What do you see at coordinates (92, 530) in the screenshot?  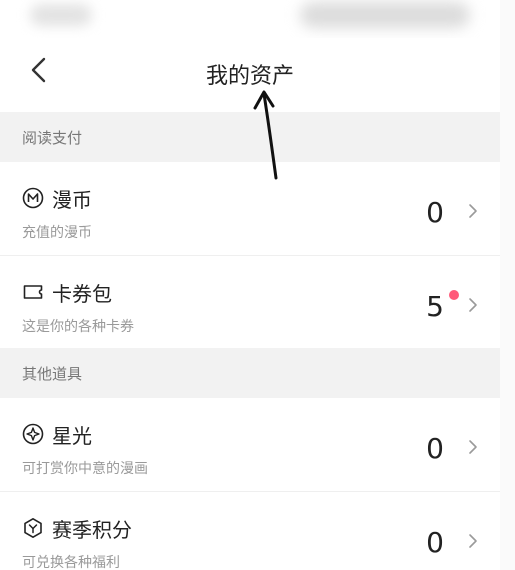 I see `row-title: 赛季积分` at bounding box center [92, 530].